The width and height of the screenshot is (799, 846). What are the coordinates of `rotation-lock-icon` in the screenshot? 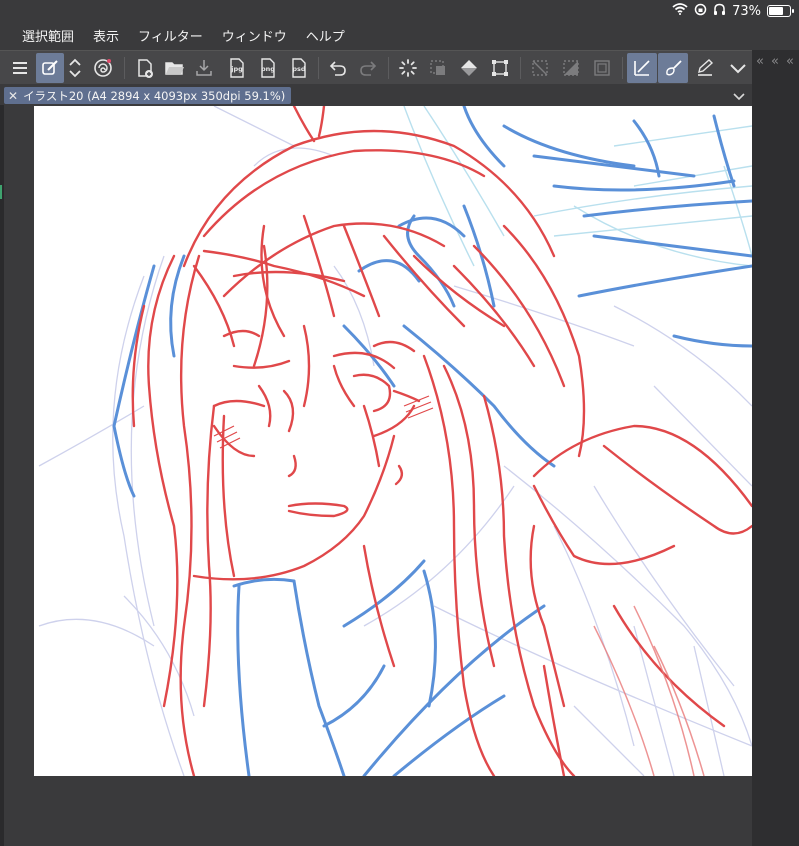 It's located at (700, 11).